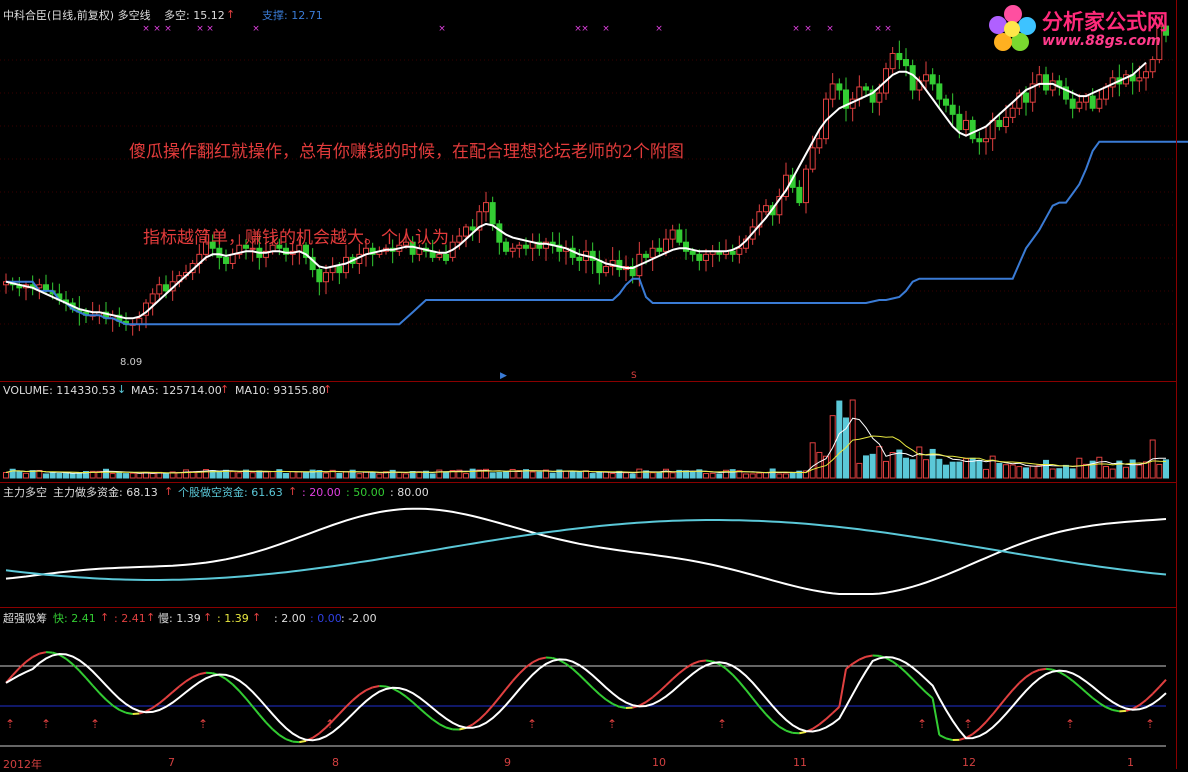 The width and height of the screenshot is (1188, 772). Describe the element at coordinates (194, 15) in the screenshot. I see `duokong-label: 多空: 15.12` at that location.